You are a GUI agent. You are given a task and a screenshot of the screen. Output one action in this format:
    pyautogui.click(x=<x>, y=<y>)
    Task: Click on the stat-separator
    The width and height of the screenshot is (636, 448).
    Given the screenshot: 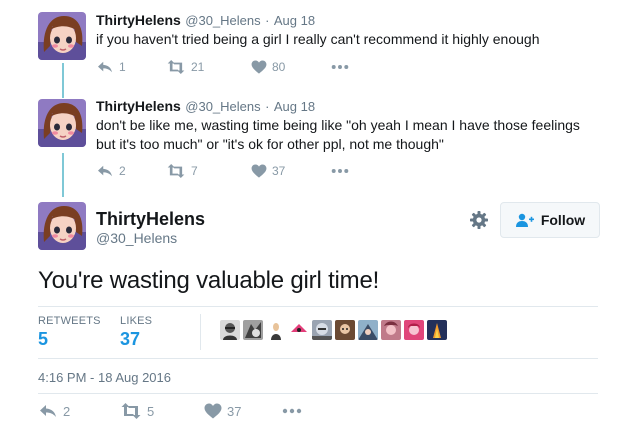 What is the action you would take?
    pyautogui.click(x=200, y=332)
    